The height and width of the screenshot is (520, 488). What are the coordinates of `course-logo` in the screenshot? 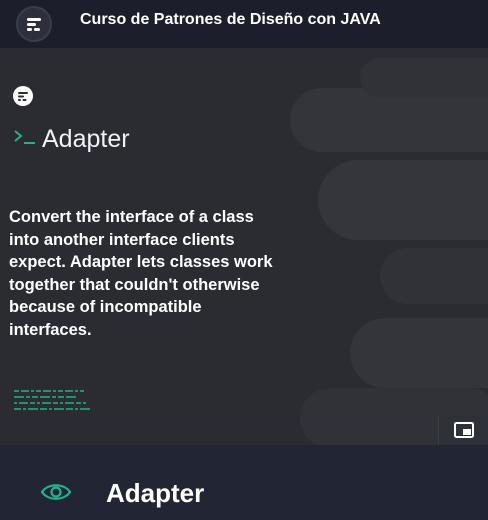 It's located at (34, 24).